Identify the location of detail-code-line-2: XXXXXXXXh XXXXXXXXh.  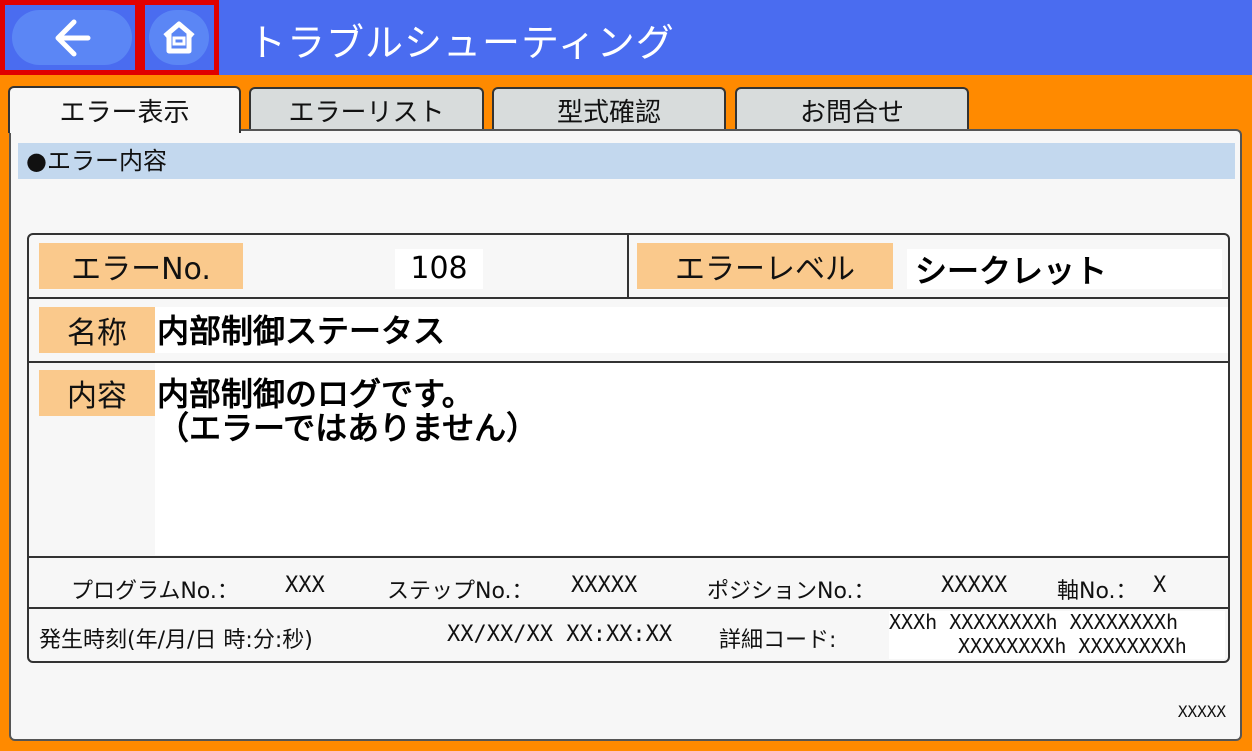
(1072, 646).